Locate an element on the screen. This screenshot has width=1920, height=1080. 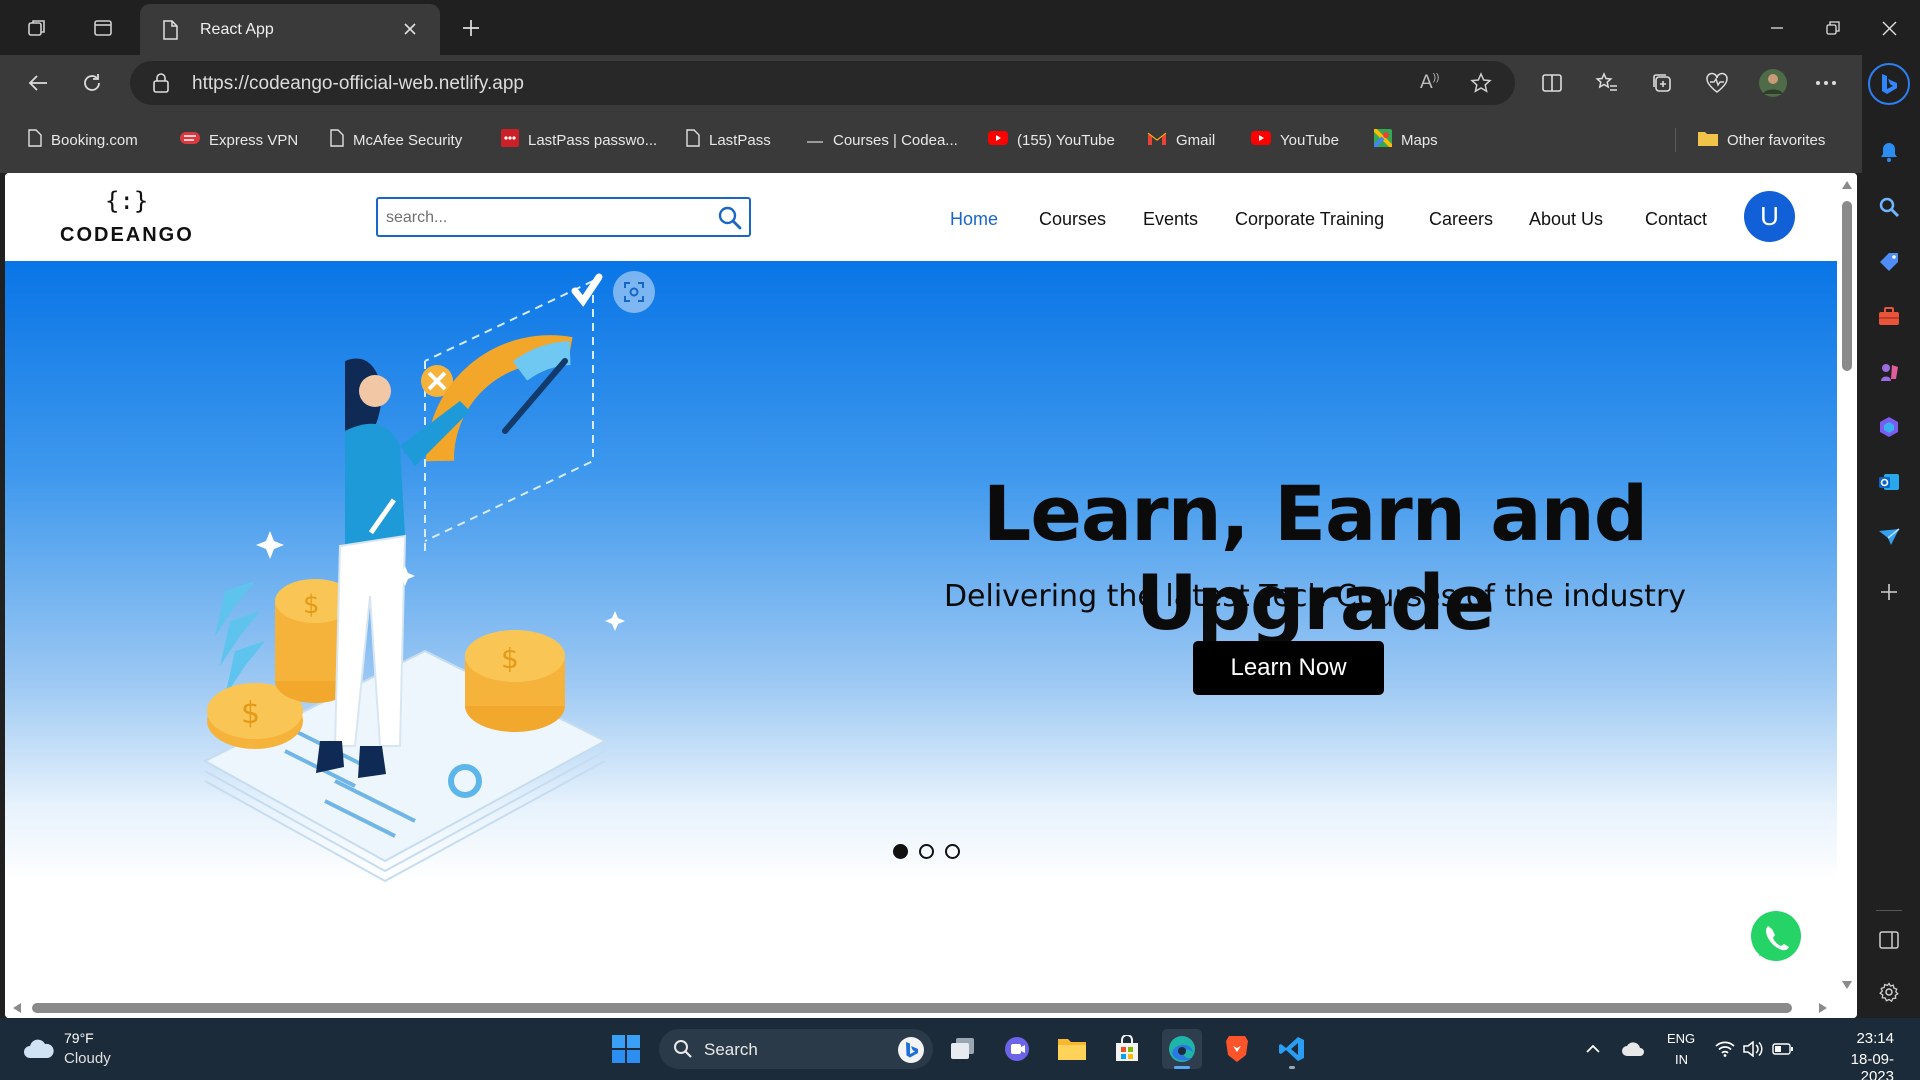
tab-bar: React App is located at coordinates (960, 27).